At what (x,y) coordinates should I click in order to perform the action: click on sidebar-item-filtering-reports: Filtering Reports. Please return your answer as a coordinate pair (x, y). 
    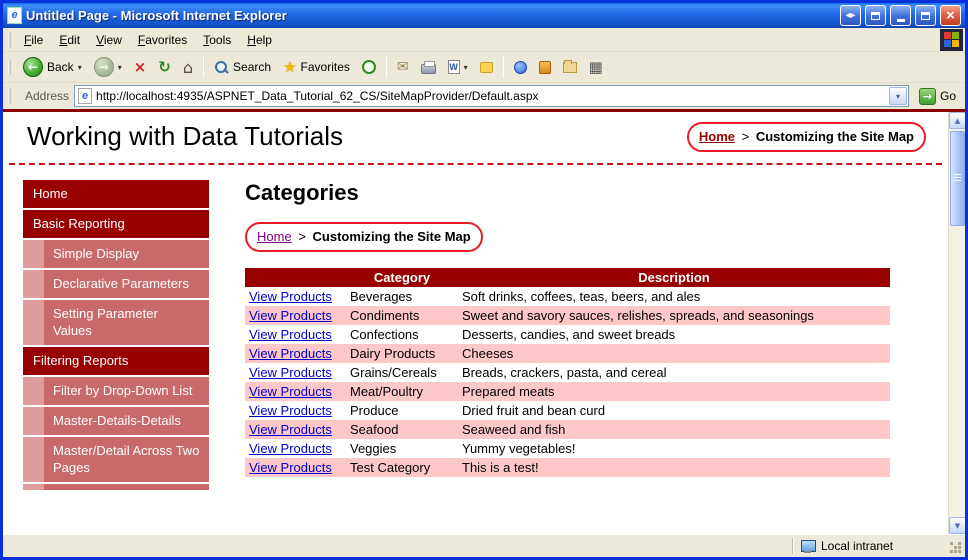
    Looking at the image, I should click on (116, 361).